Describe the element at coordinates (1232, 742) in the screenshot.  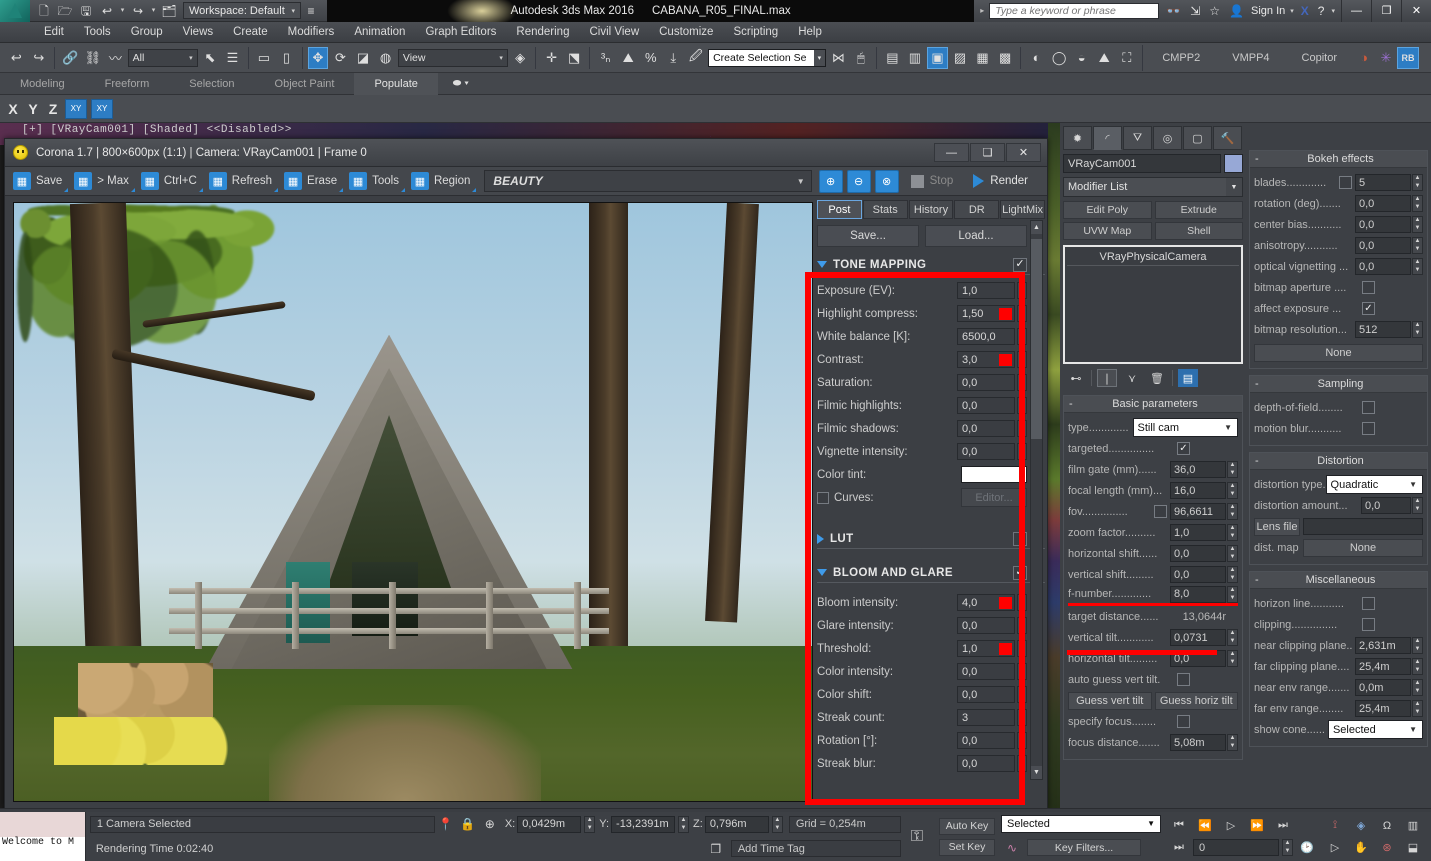
I see `focus-distance-spinner: ▲ ▼` at that location.